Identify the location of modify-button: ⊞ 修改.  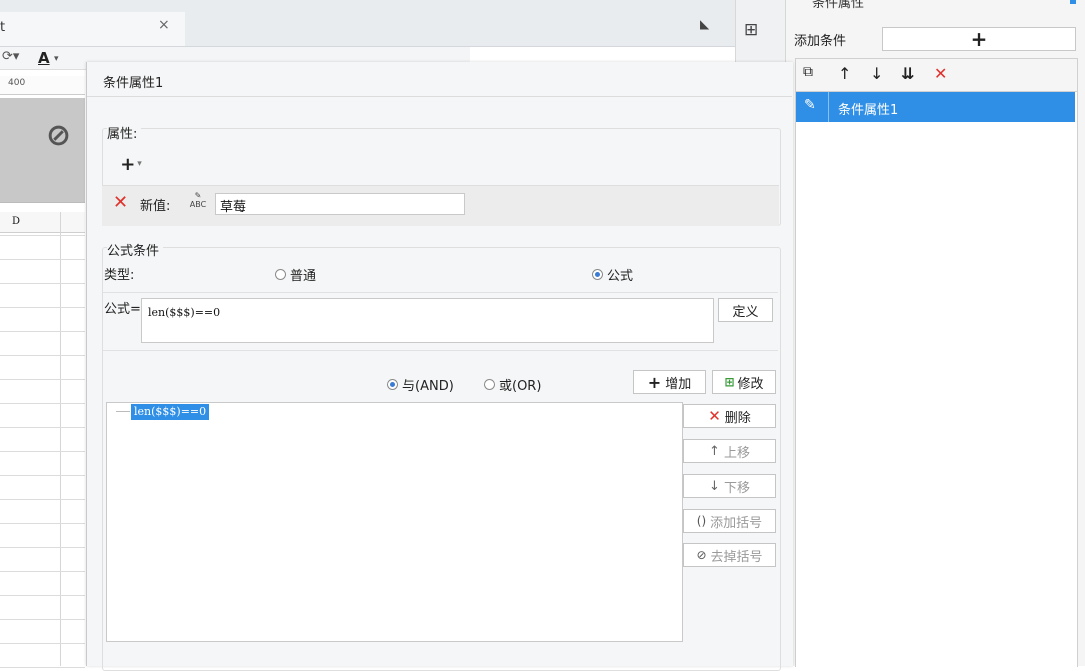
(744, 382).